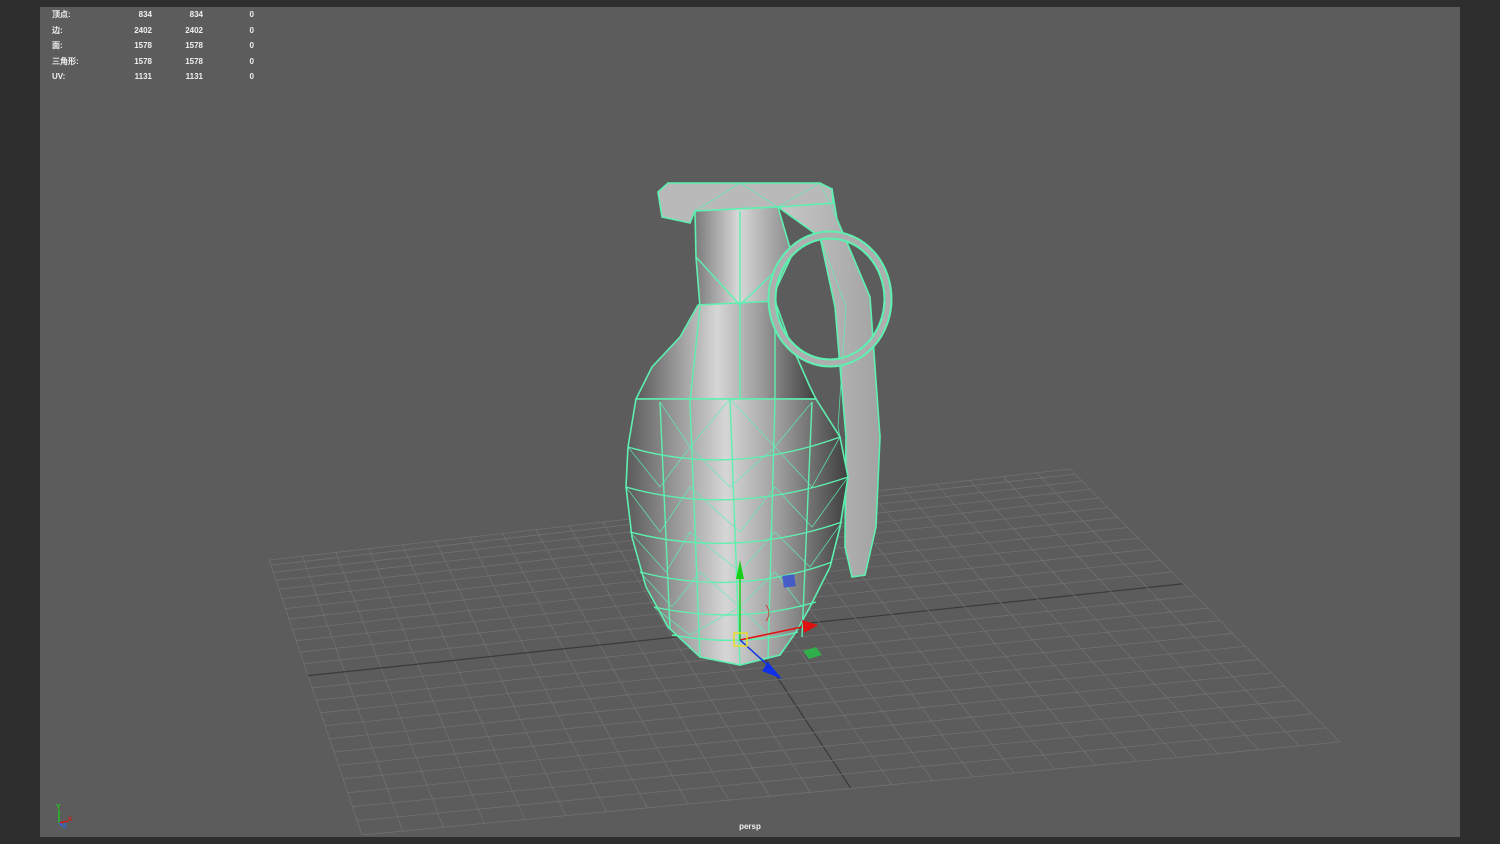  Describe the element at coordinates (194, 30) in the screenshot. I see `hud-stat-selected: 2402` at that location.